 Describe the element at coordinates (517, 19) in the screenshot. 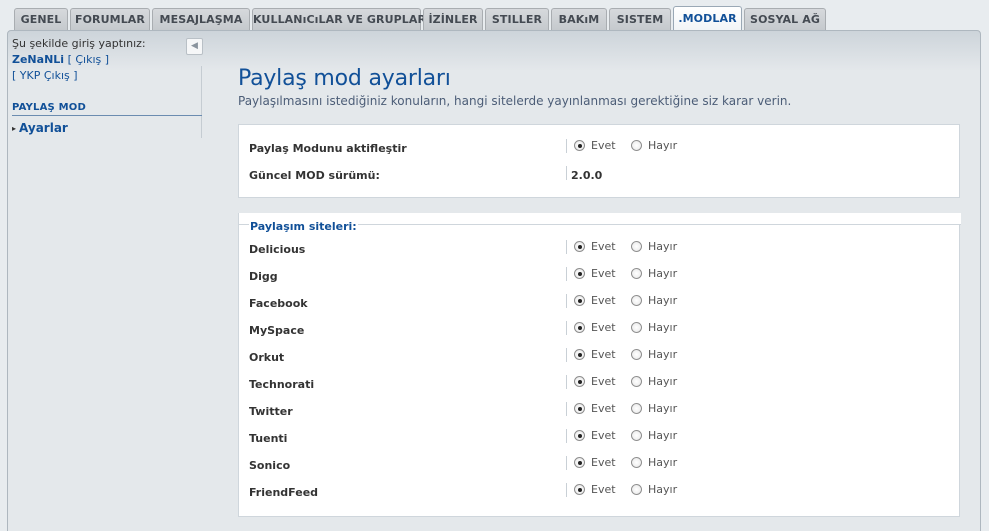

I see `tab-styles: STILLER` at that location.